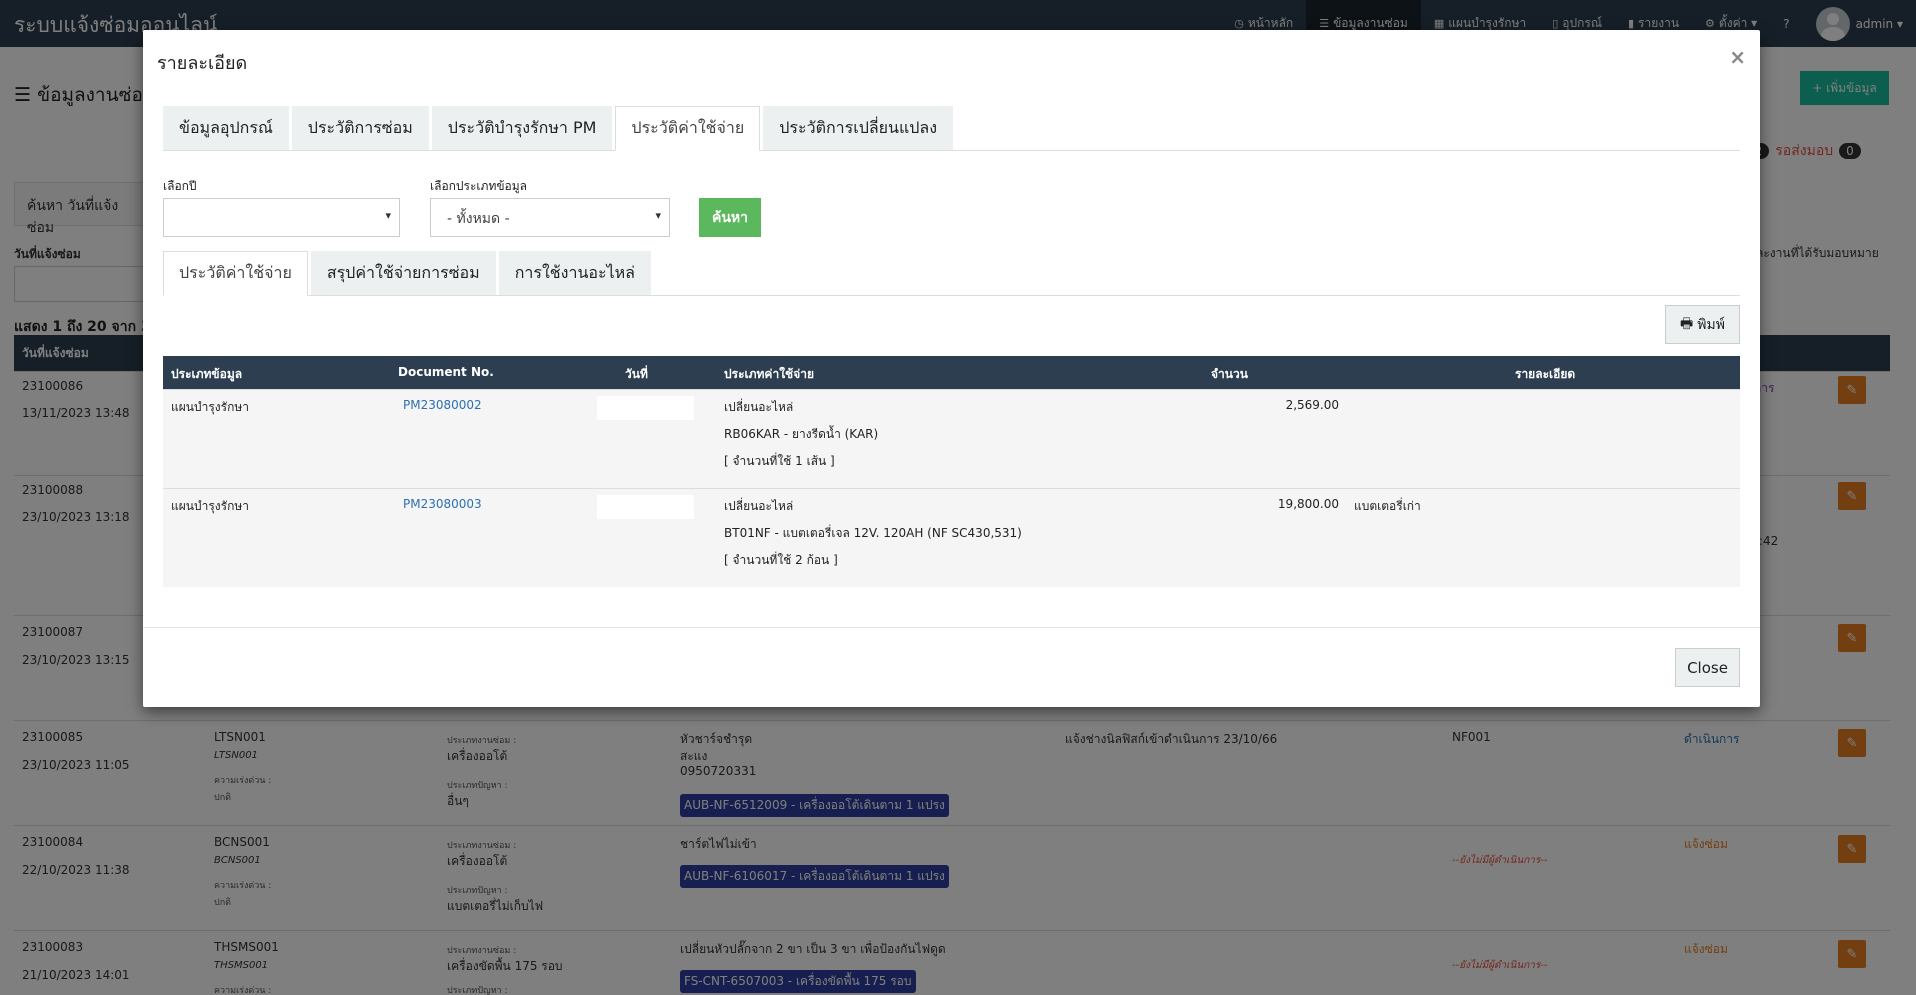  What do you see at coordinates (688, 128) in the screenshot?
I see `tab-expense-history: ประวัติค่าใช้จ่าย` at bounding box center [688, 128].